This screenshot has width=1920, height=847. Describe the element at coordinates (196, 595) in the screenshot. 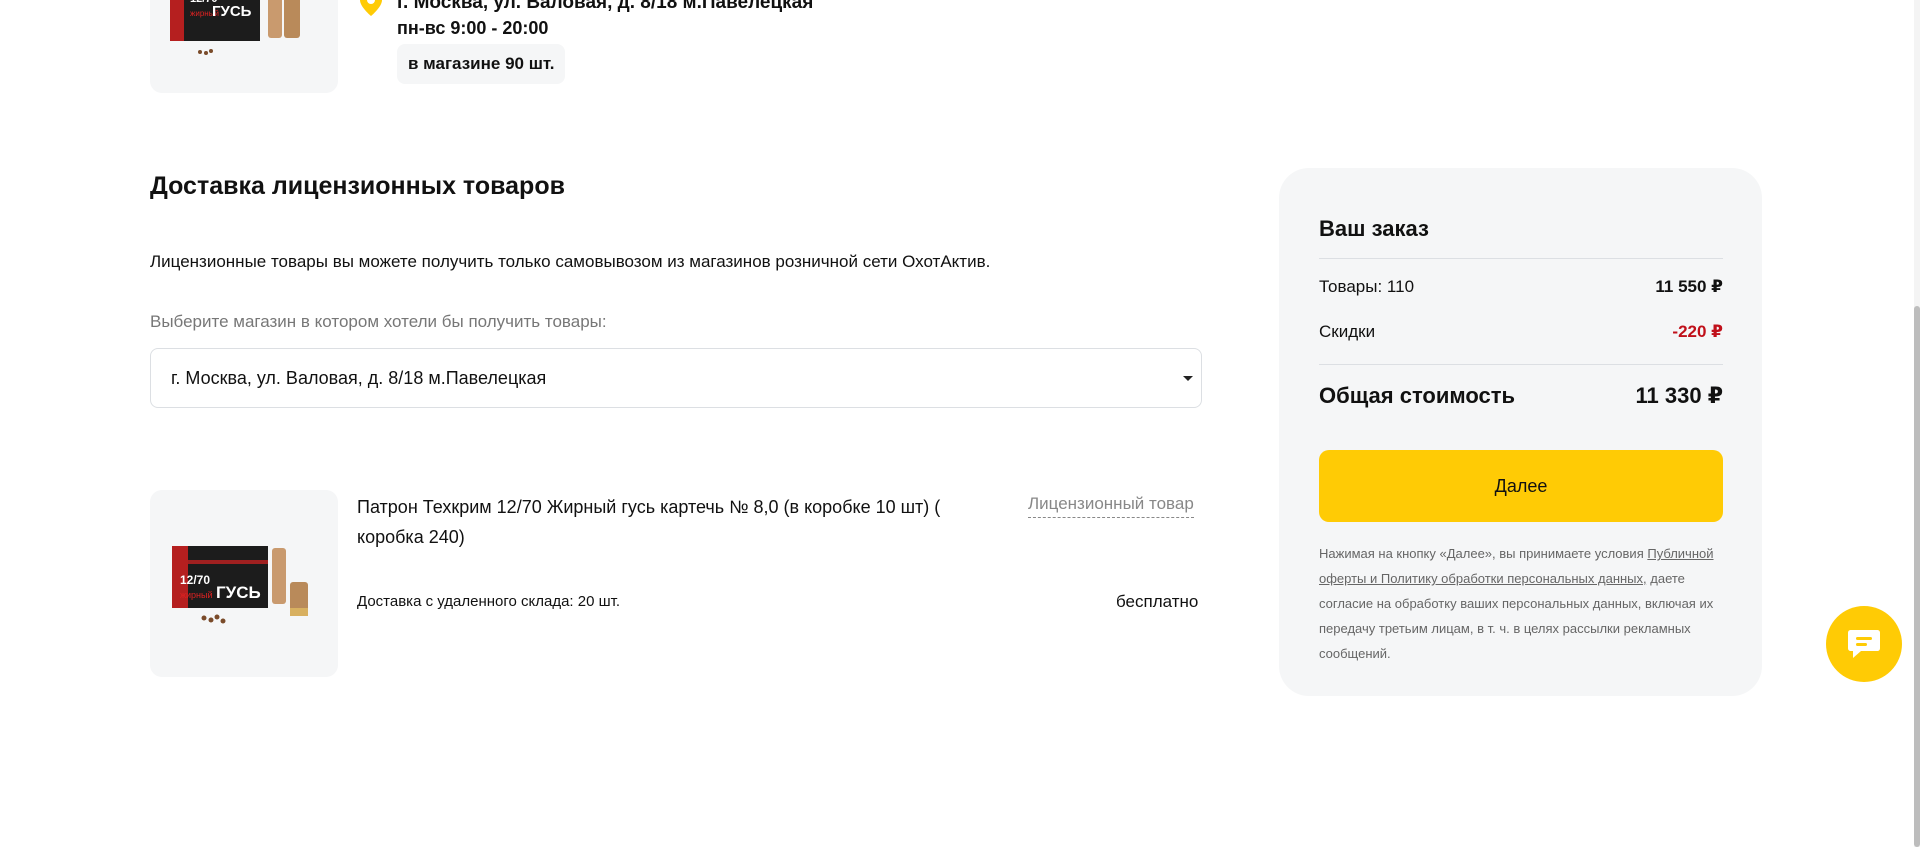

I see `svg-text: жирный` at that location.